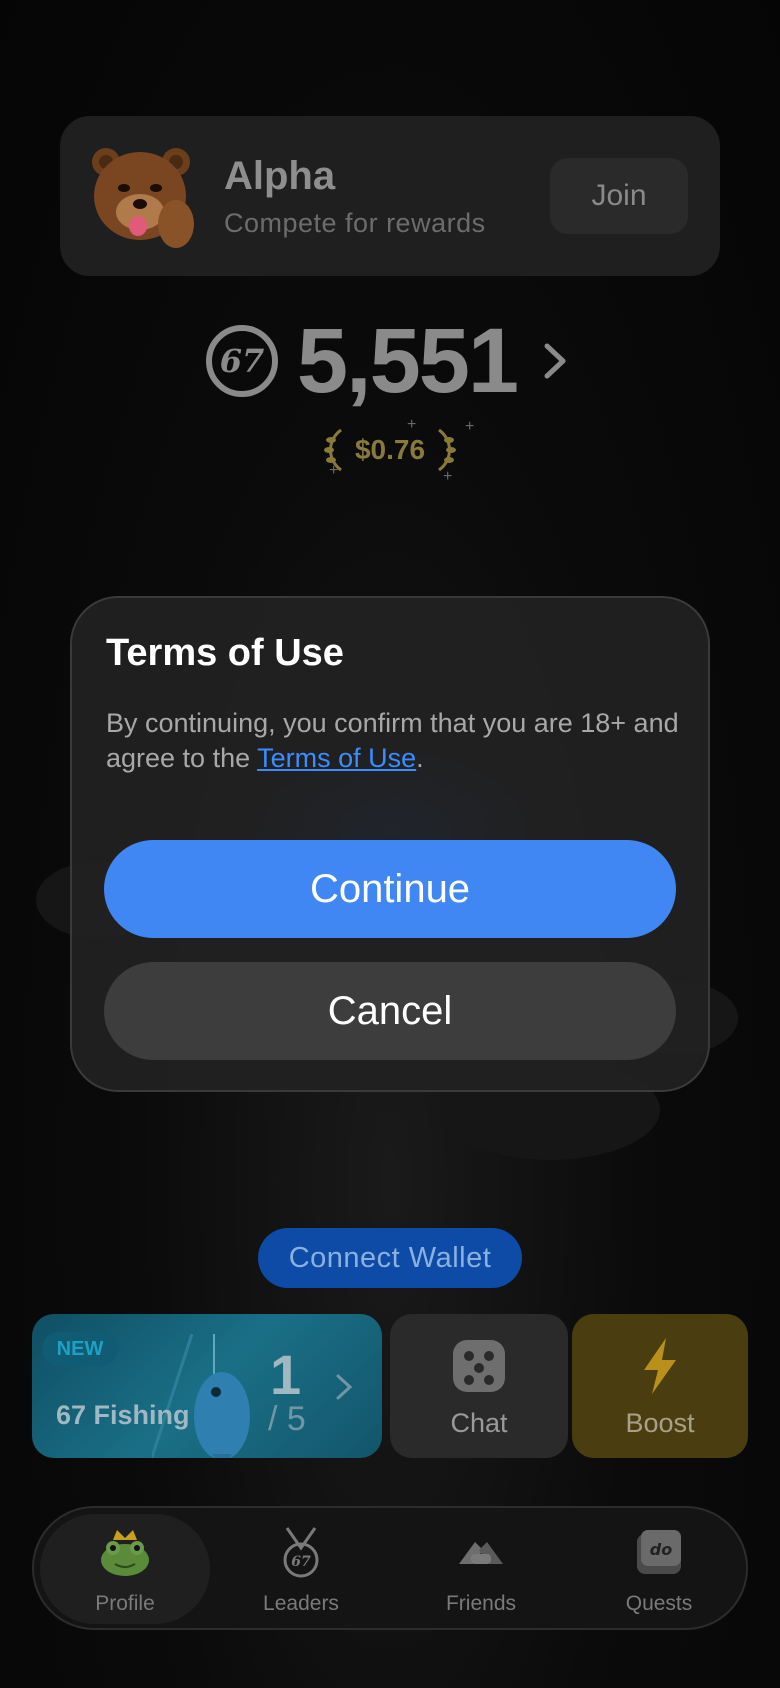 Image resolution: width=780 pixels, height=1688 pixels. I want to click on nav-item-profile: Profile, so click(125, 1569).